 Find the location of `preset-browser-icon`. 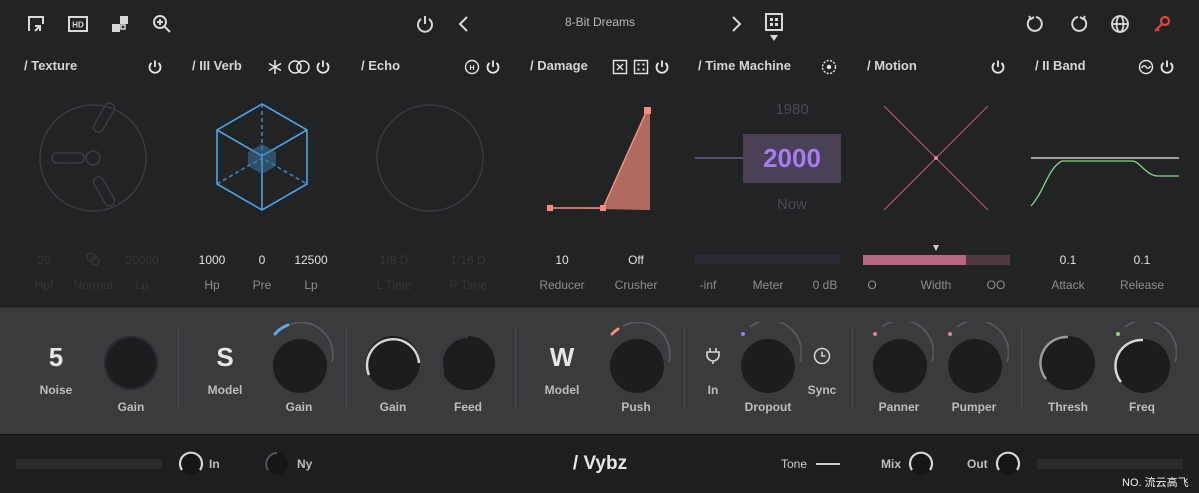

preset-browser-icon is located at coordinates (774, 28).